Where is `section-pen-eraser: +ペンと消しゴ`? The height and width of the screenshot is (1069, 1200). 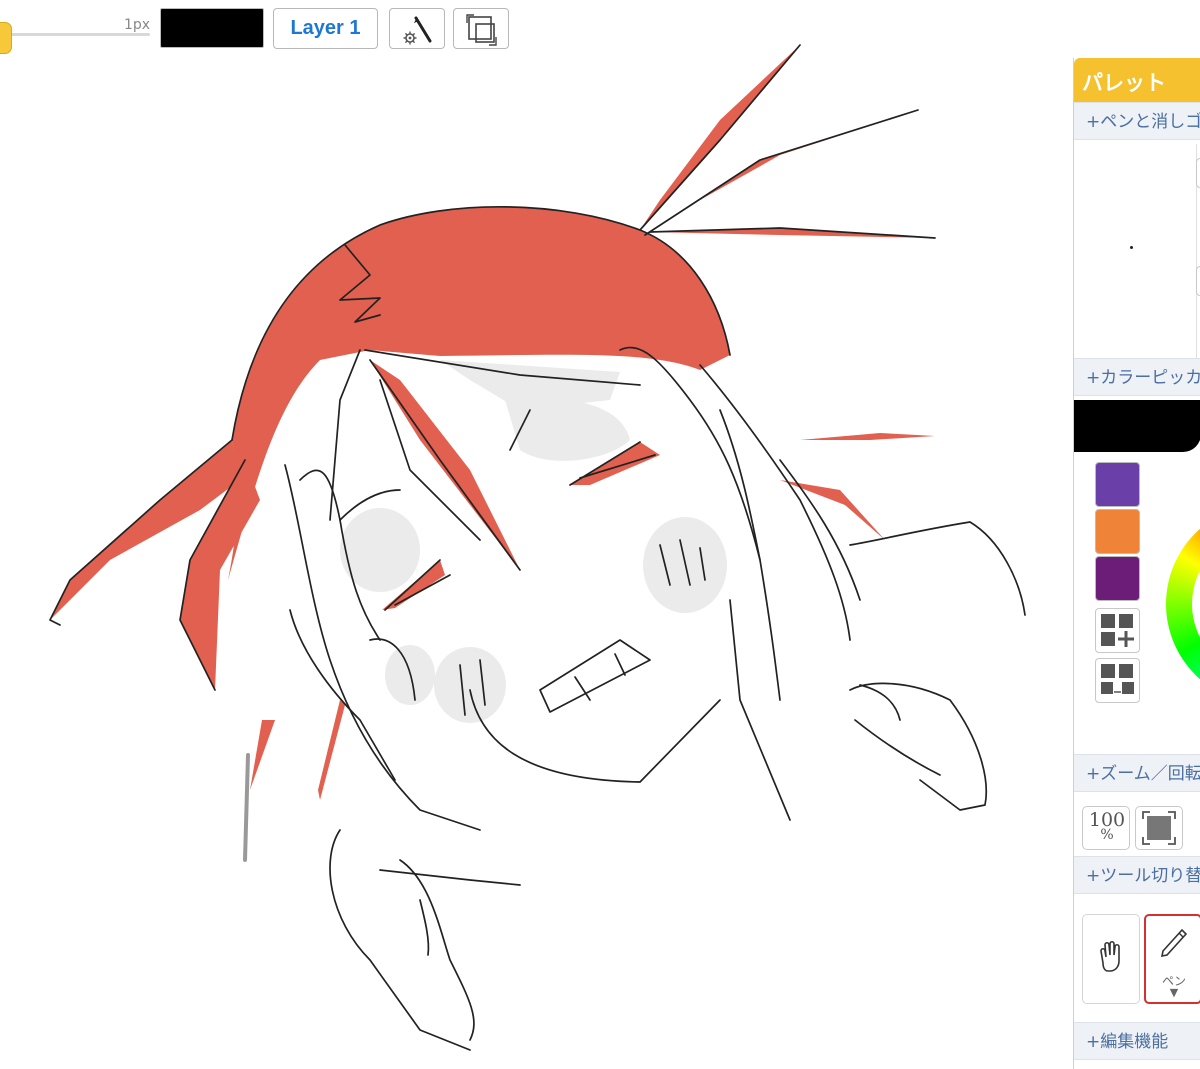
section-pen-eraser: +ペンと消しゴ is located at coordinates (1137, 121).